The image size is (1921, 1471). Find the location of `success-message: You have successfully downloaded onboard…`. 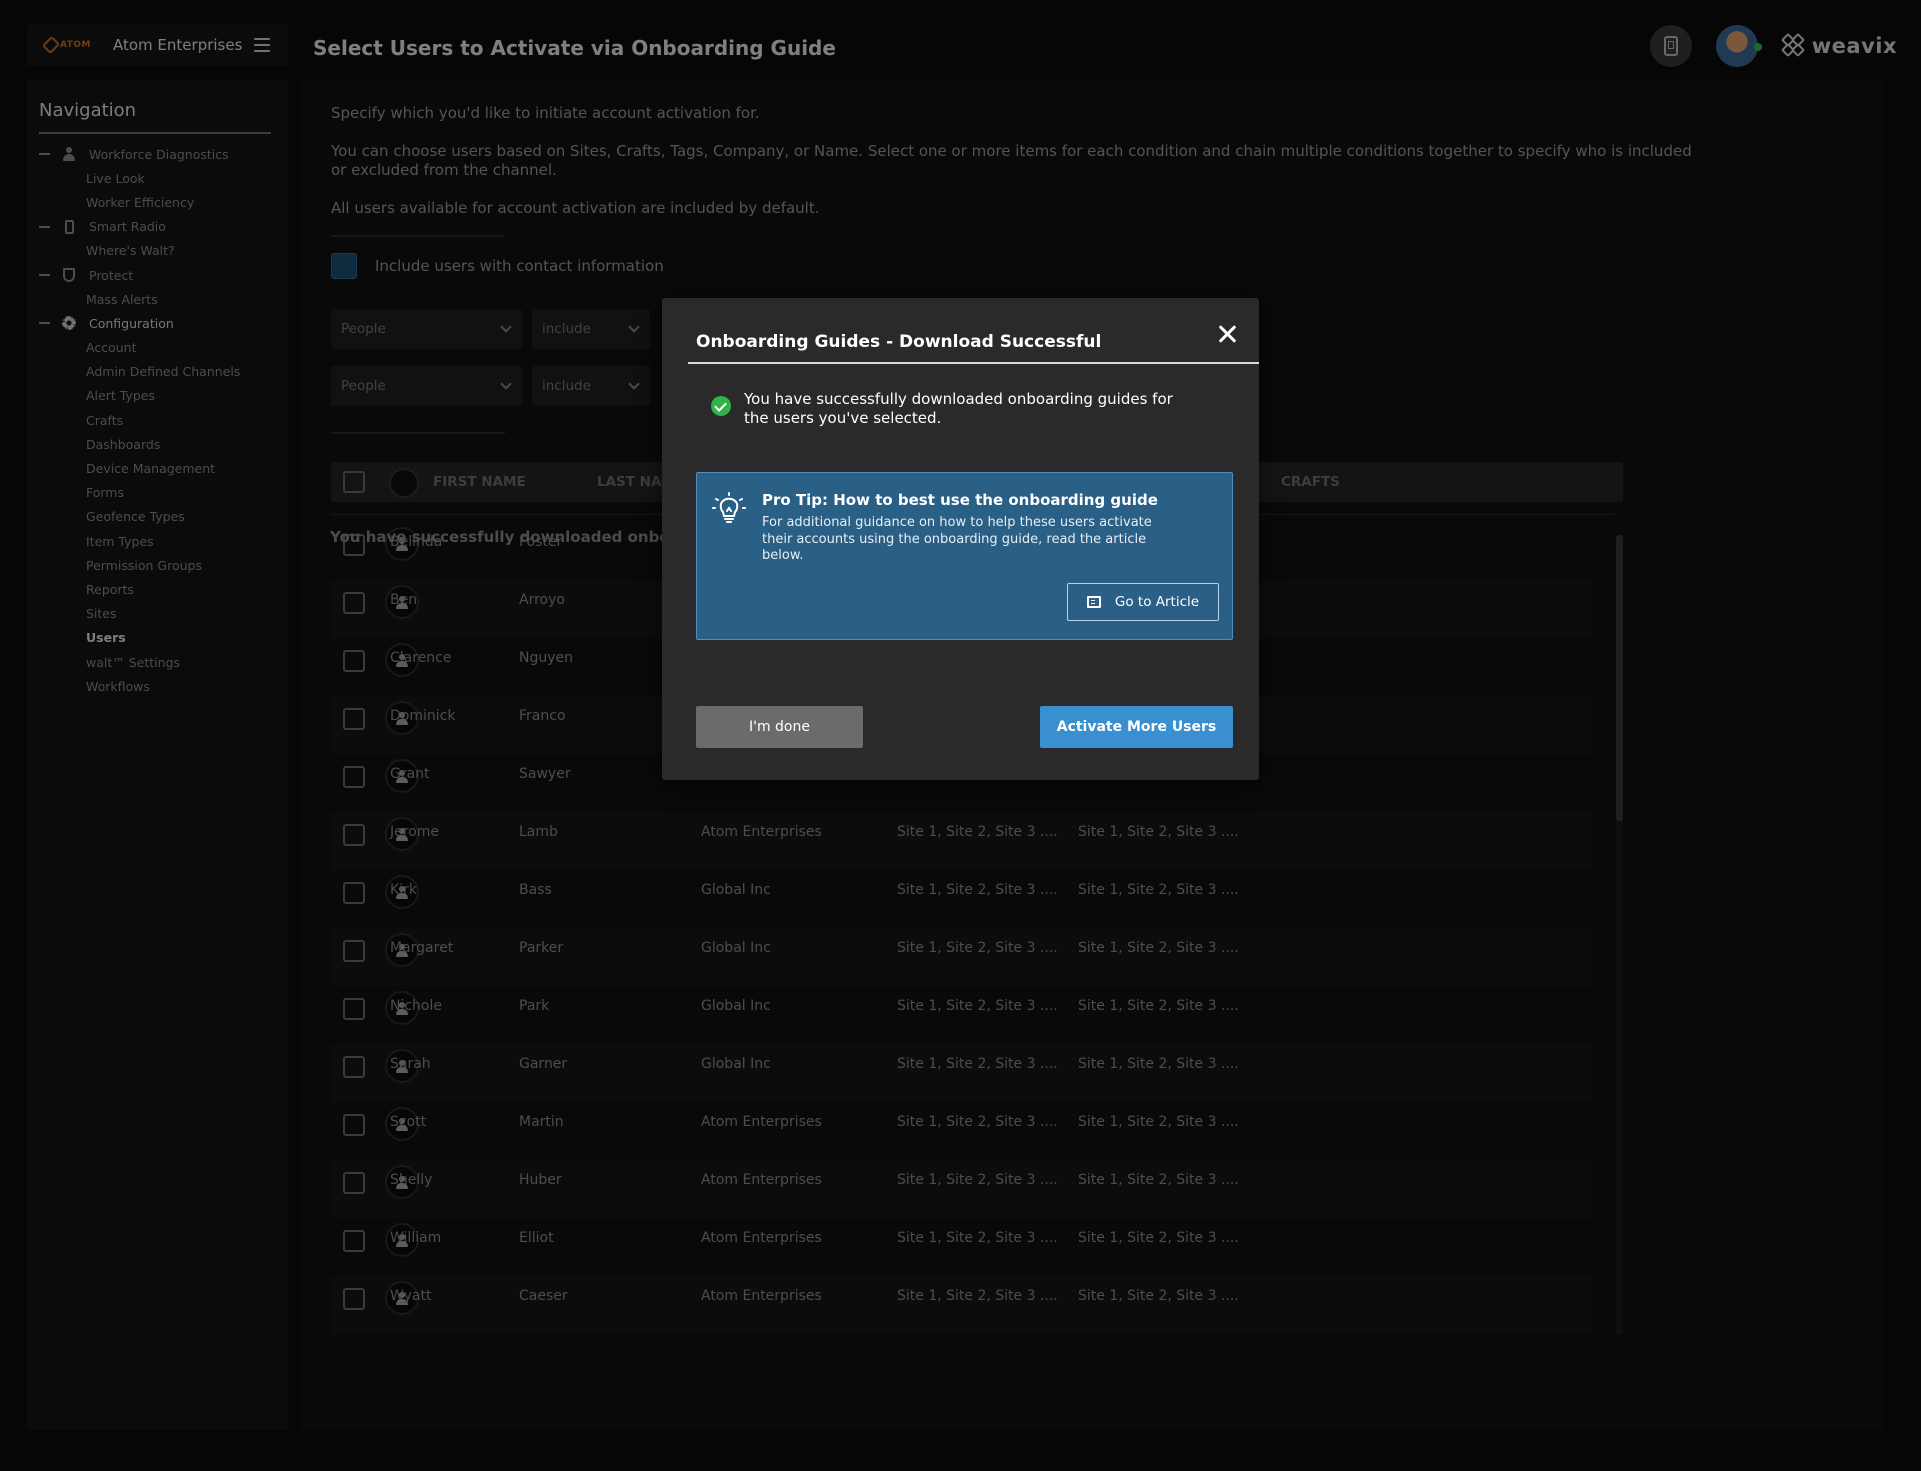

success-message: You have successfully downloaded onboard… is located at coordinates (958, 408).